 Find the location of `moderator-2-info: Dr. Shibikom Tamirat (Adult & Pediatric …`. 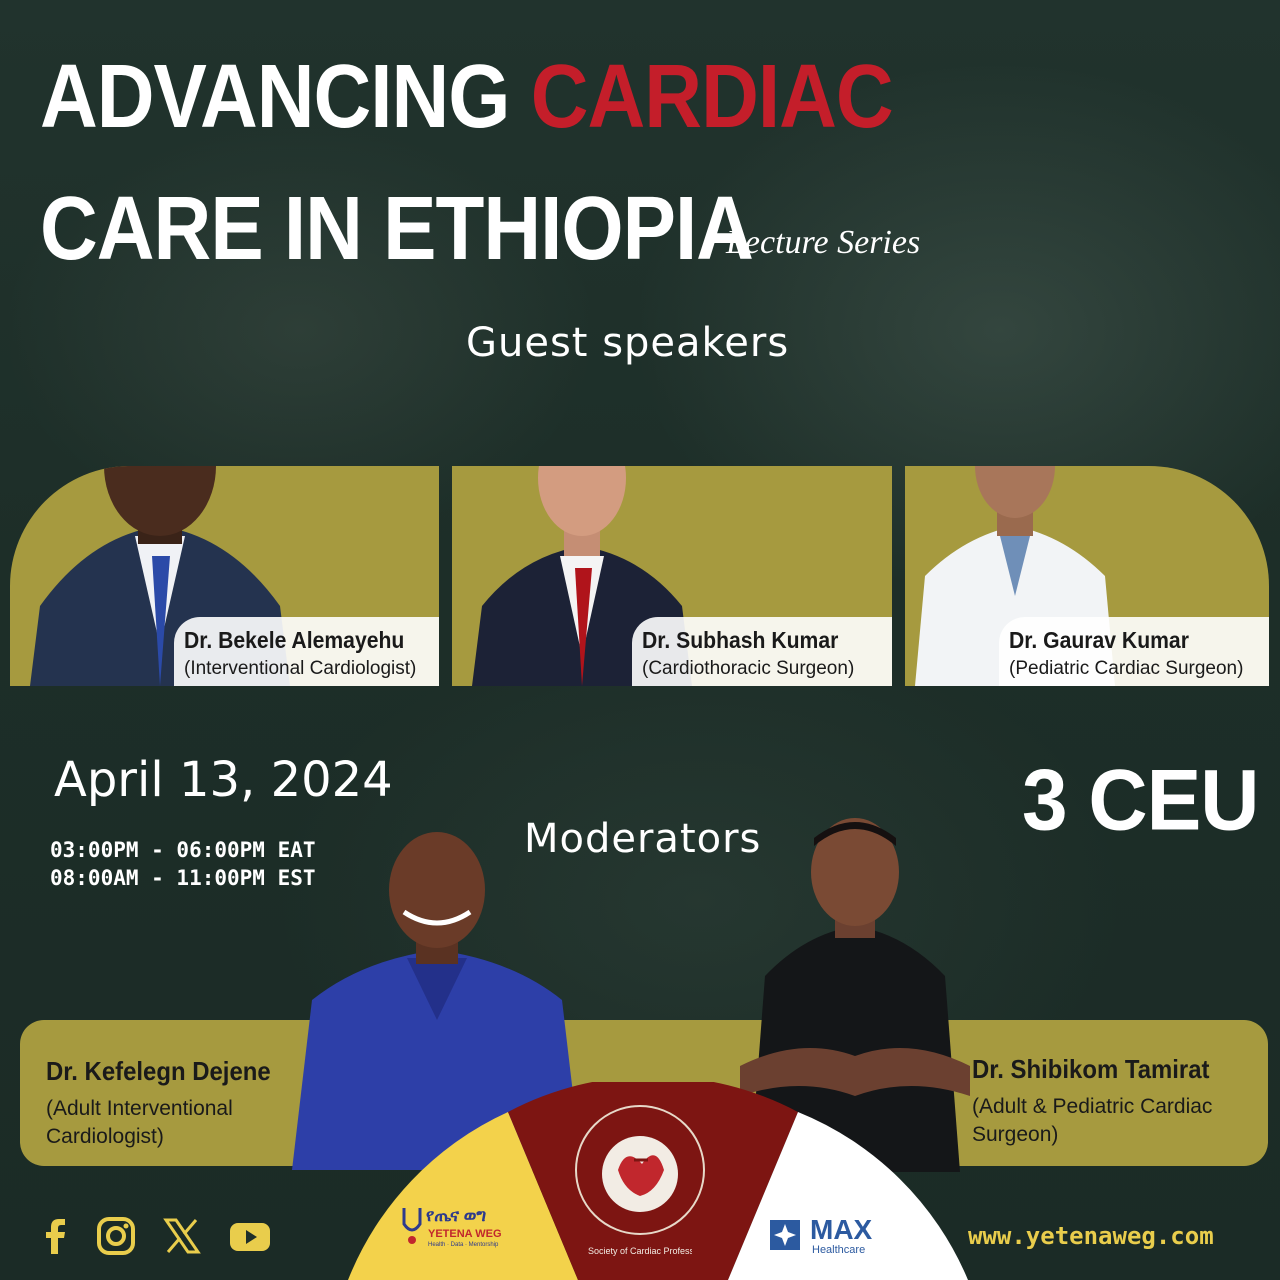

moderator-2-info: Dr. Shibikom Tamirat (Adult & Pediatric … is located at coordinates (1101, 1101).